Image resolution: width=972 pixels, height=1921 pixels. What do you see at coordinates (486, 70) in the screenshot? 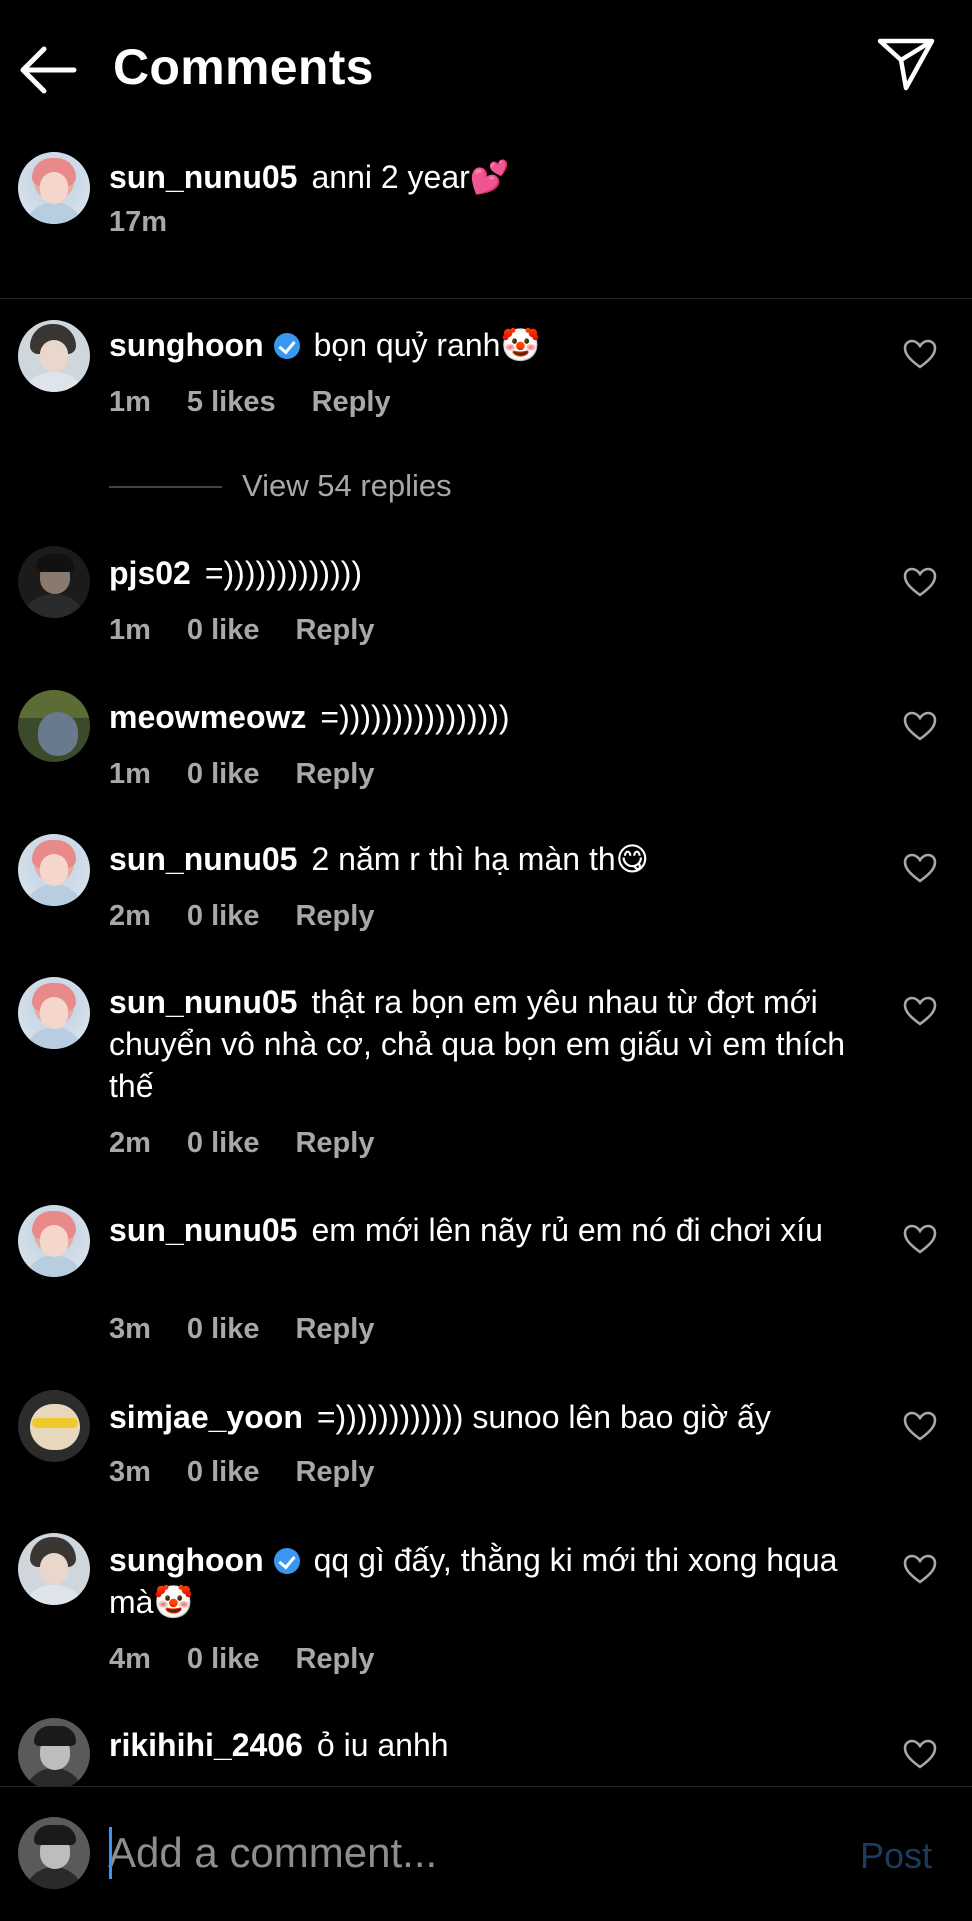
I see `header-bar: Comments` at bounding box center [486, 70].